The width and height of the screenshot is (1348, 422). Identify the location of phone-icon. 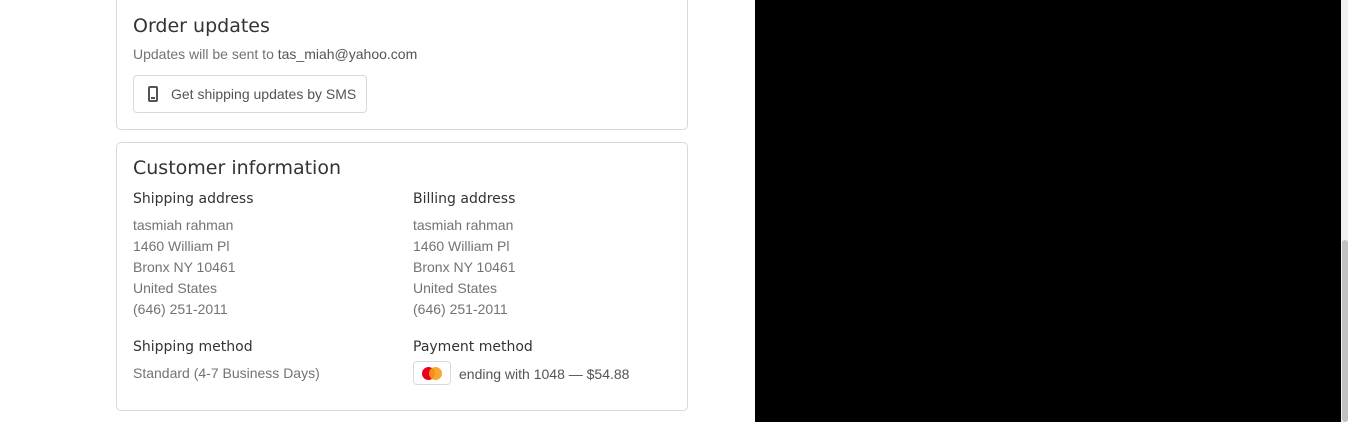
(153, 94).